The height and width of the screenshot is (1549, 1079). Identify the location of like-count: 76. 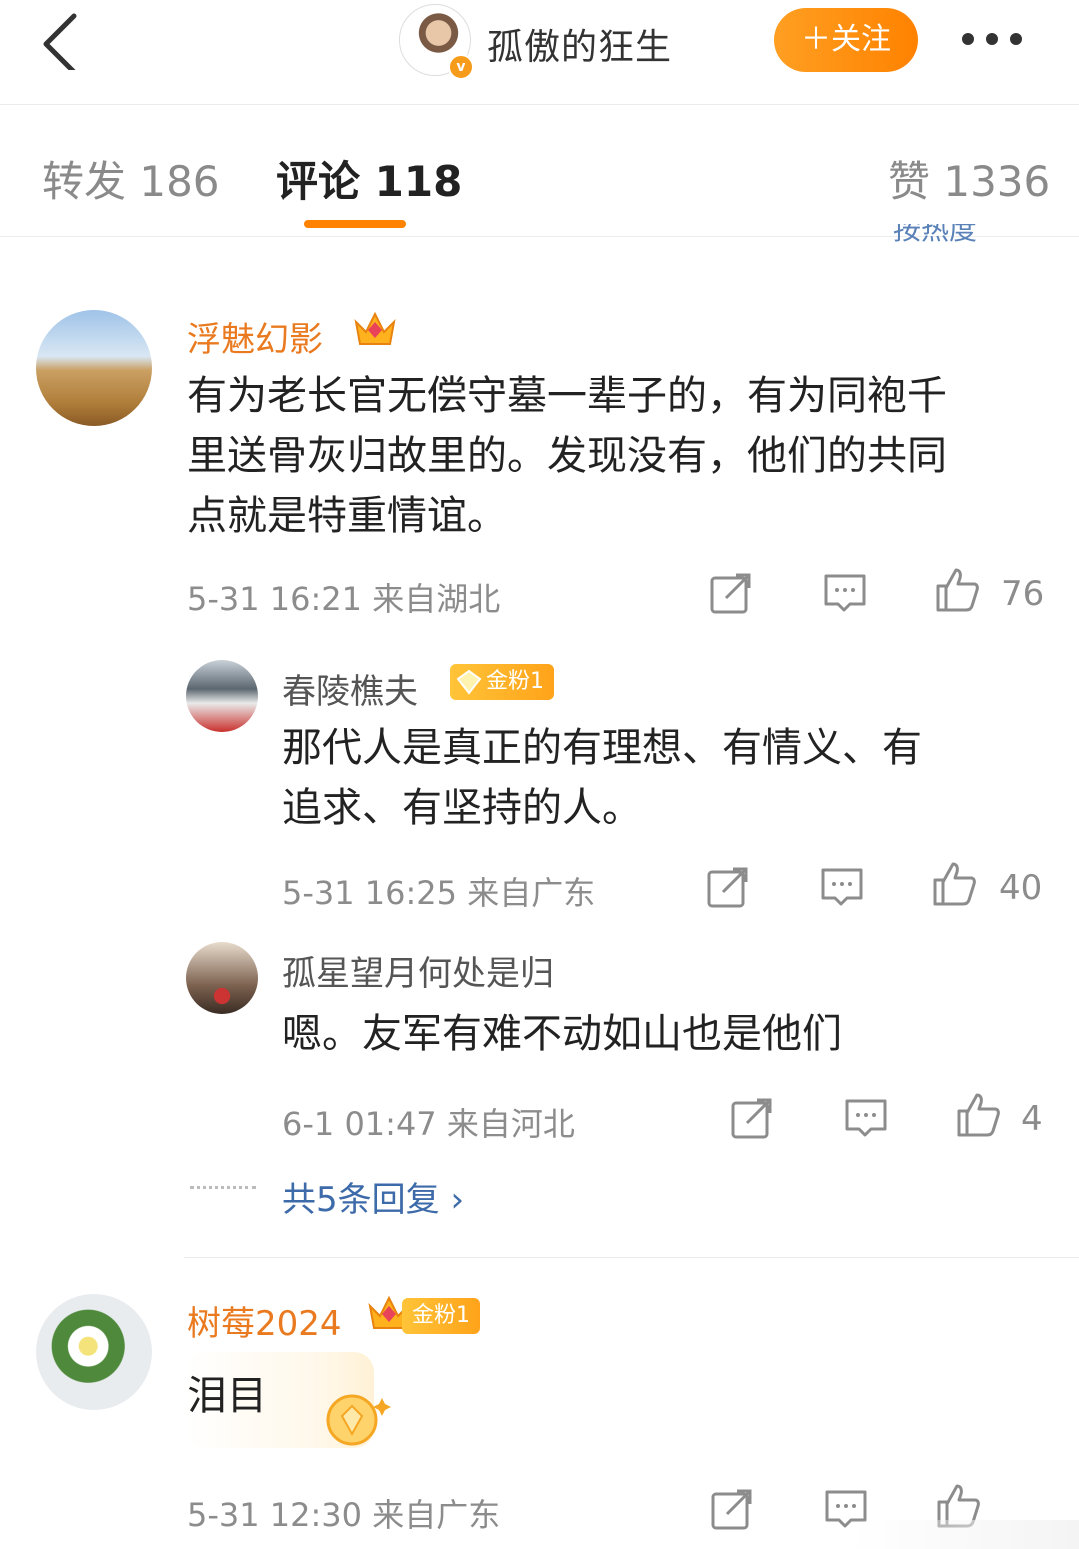
(1023, 594).